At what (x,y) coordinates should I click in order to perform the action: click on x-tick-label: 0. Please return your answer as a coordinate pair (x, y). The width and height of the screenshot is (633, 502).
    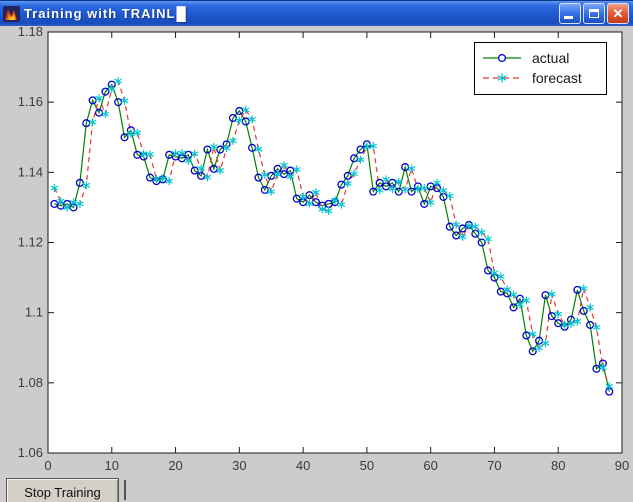
    Looking at the image, I should click on (47, 465).